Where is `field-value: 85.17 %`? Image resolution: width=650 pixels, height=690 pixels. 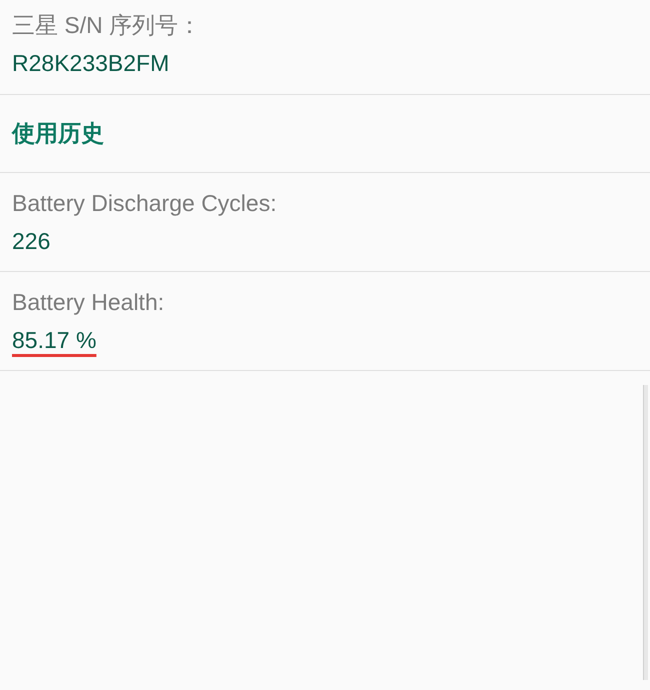
field-value: 85.17 % is located at coordinates (54, 340).